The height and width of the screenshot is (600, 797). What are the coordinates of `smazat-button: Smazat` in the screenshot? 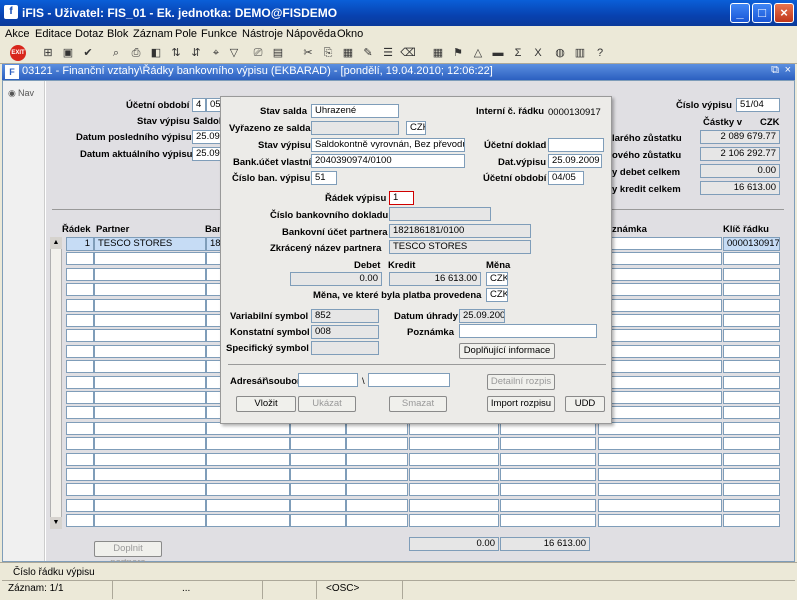 It's located at (418, 404).